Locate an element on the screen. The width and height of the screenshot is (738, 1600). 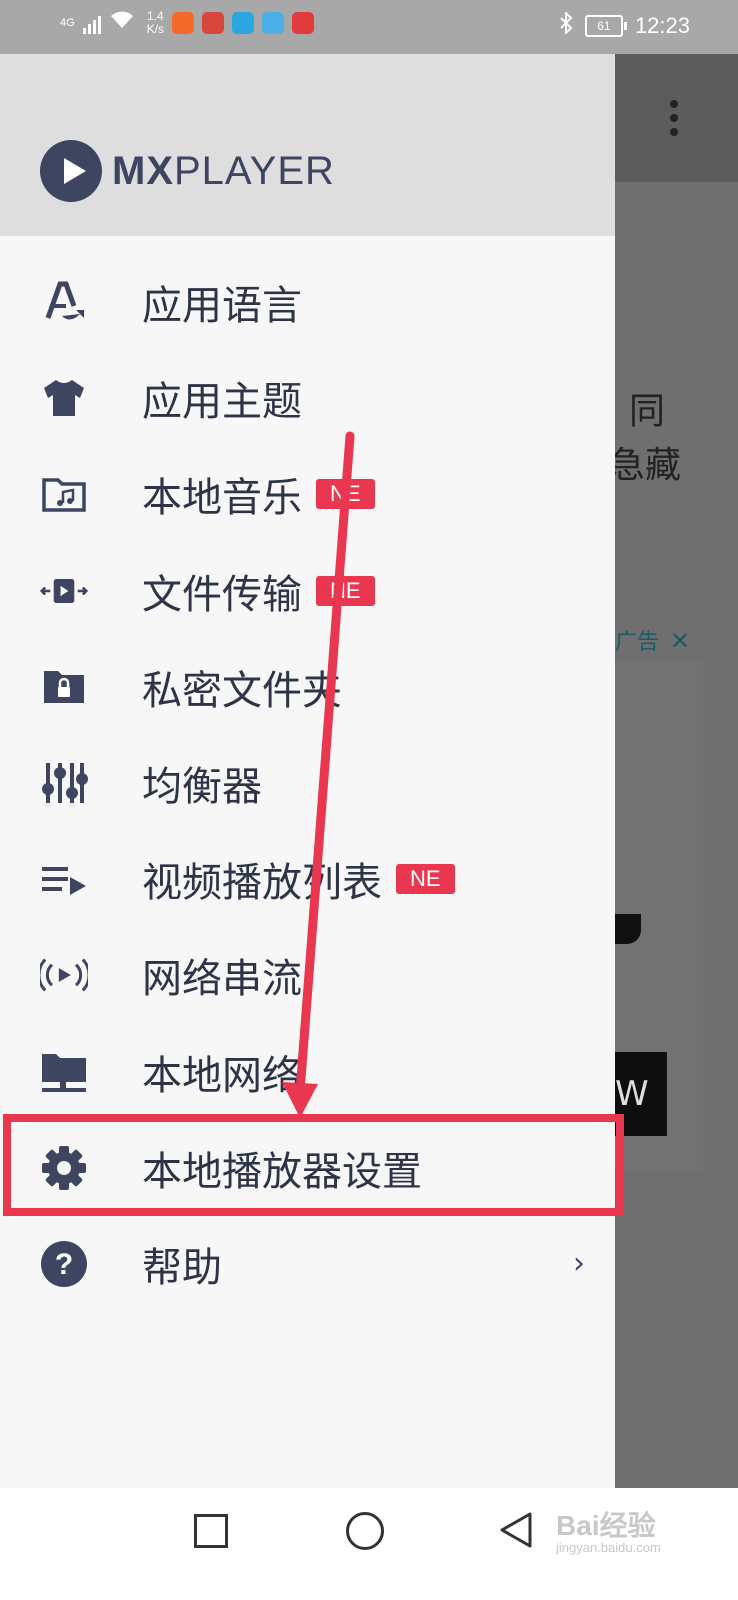
net-speed: 1.4 K/s is located at coordinates (155, 23).